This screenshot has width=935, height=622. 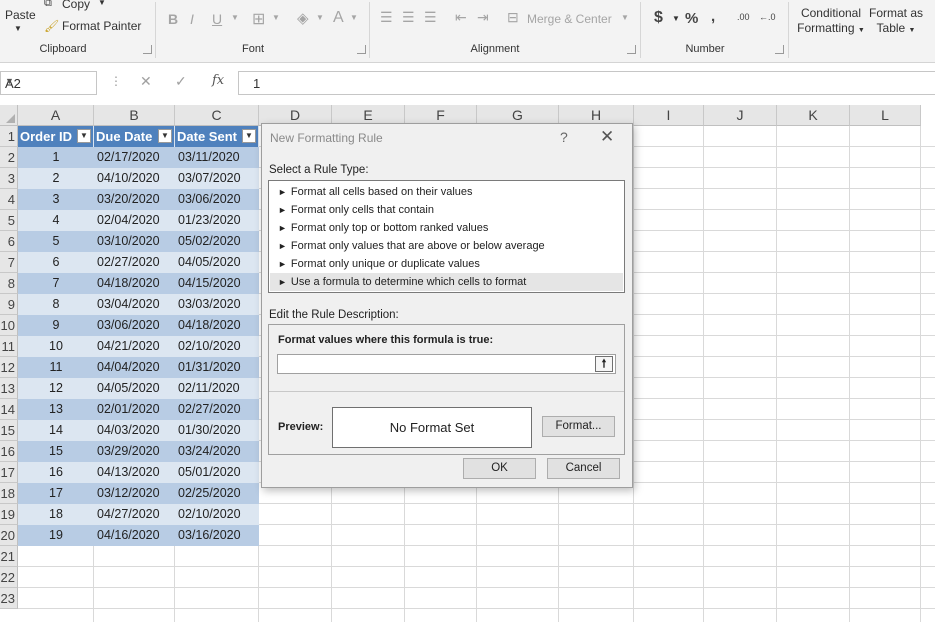 I want to click on currency-dropdown-icon: ▼, so click(x=676, y=18).